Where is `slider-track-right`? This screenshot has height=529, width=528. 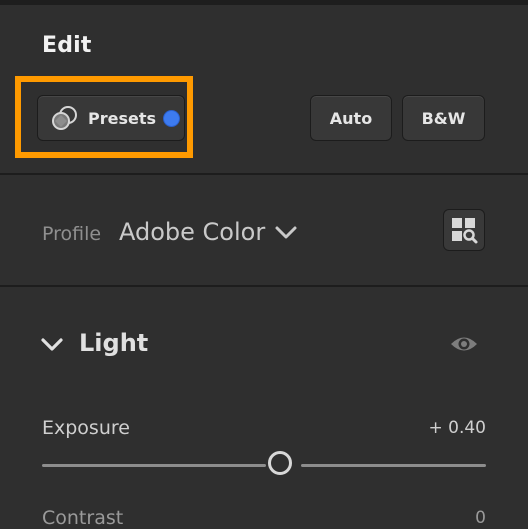
slider-track-right is located at coordinates (393, 465).